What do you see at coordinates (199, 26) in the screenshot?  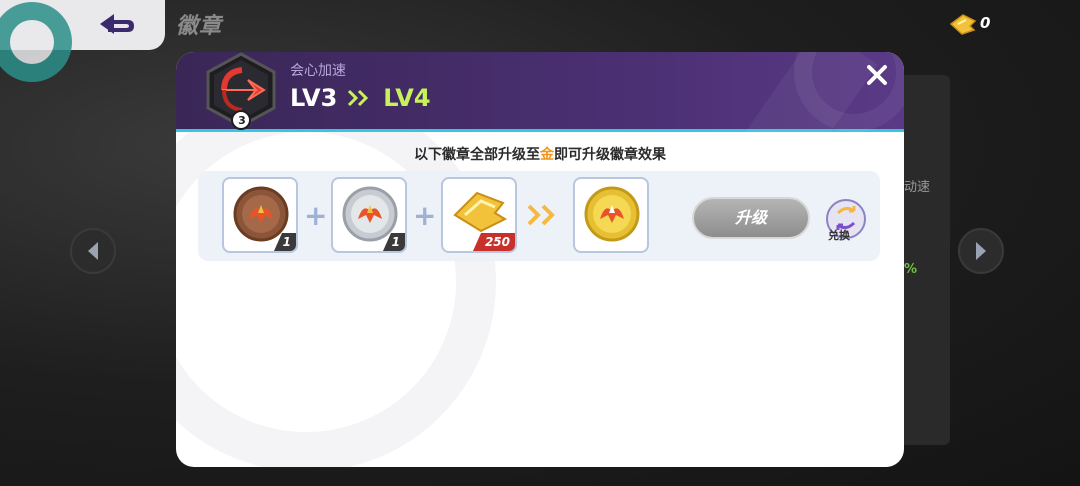 I see `screen-title: 徽章` at bounding box center [199, 26].